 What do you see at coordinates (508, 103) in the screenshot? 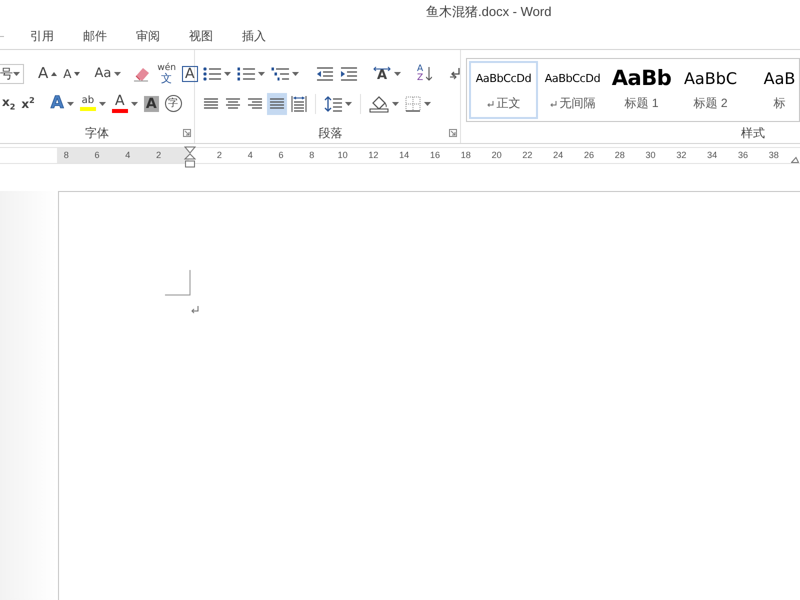
I see `style-name: 正文` at bounding box center [508, 103].